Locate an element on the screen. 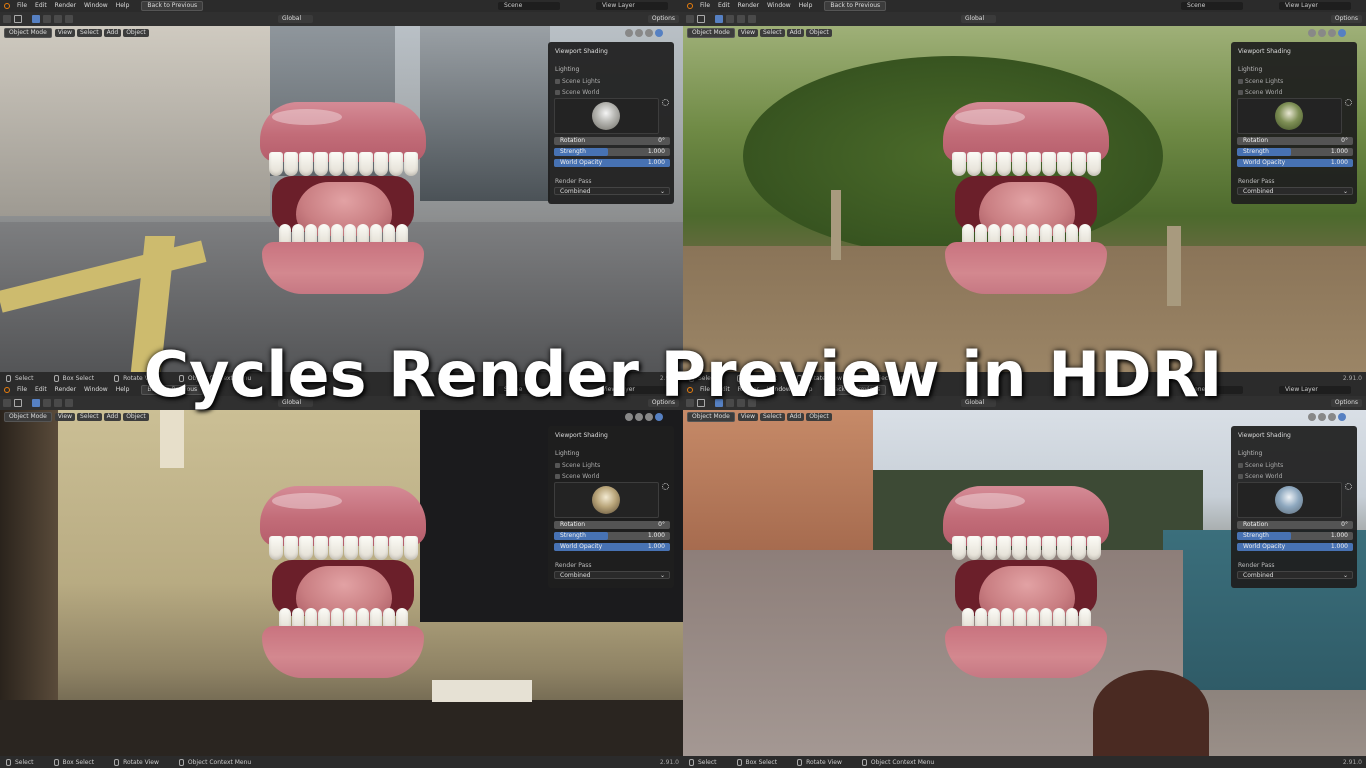 This screenshot has height=768, width=1366. select-subtract-icon is located at coordinates (58, 19).